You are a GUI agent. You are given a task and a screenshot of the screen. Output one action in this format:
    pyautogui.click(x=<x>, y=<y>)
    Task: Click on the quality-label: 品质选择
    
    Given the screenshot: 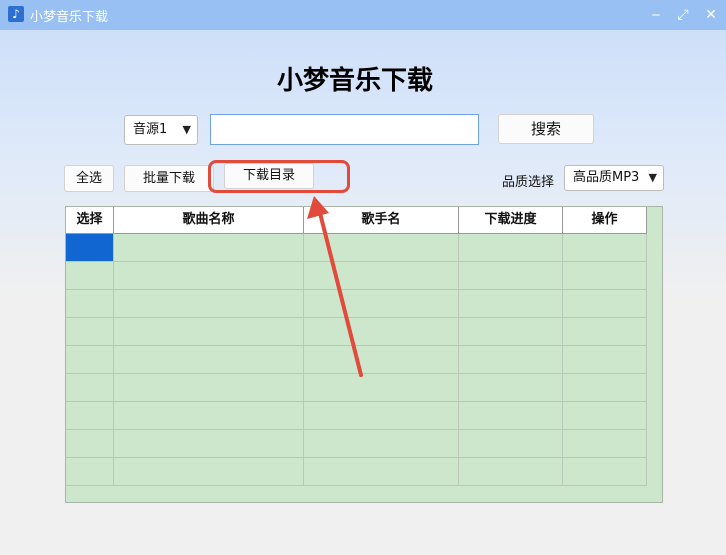 What is the action you would take?
    pyautogui.click(x=528, y=182)
    